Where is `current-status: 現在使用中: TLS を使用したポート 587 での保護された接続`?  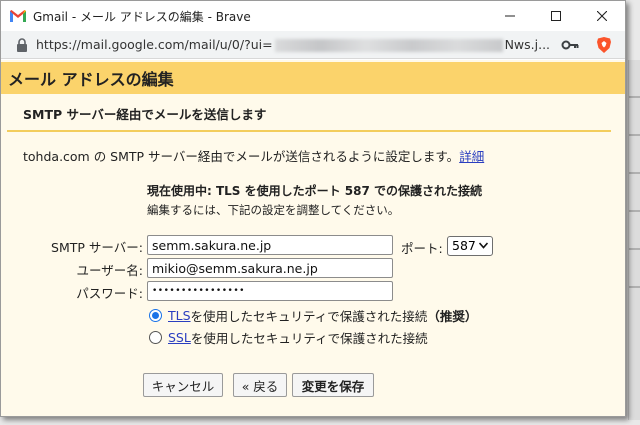 current-status: 現在使用中: TLS を使用したポート 587 での保護された接続 is located at coordinates (315, 191).